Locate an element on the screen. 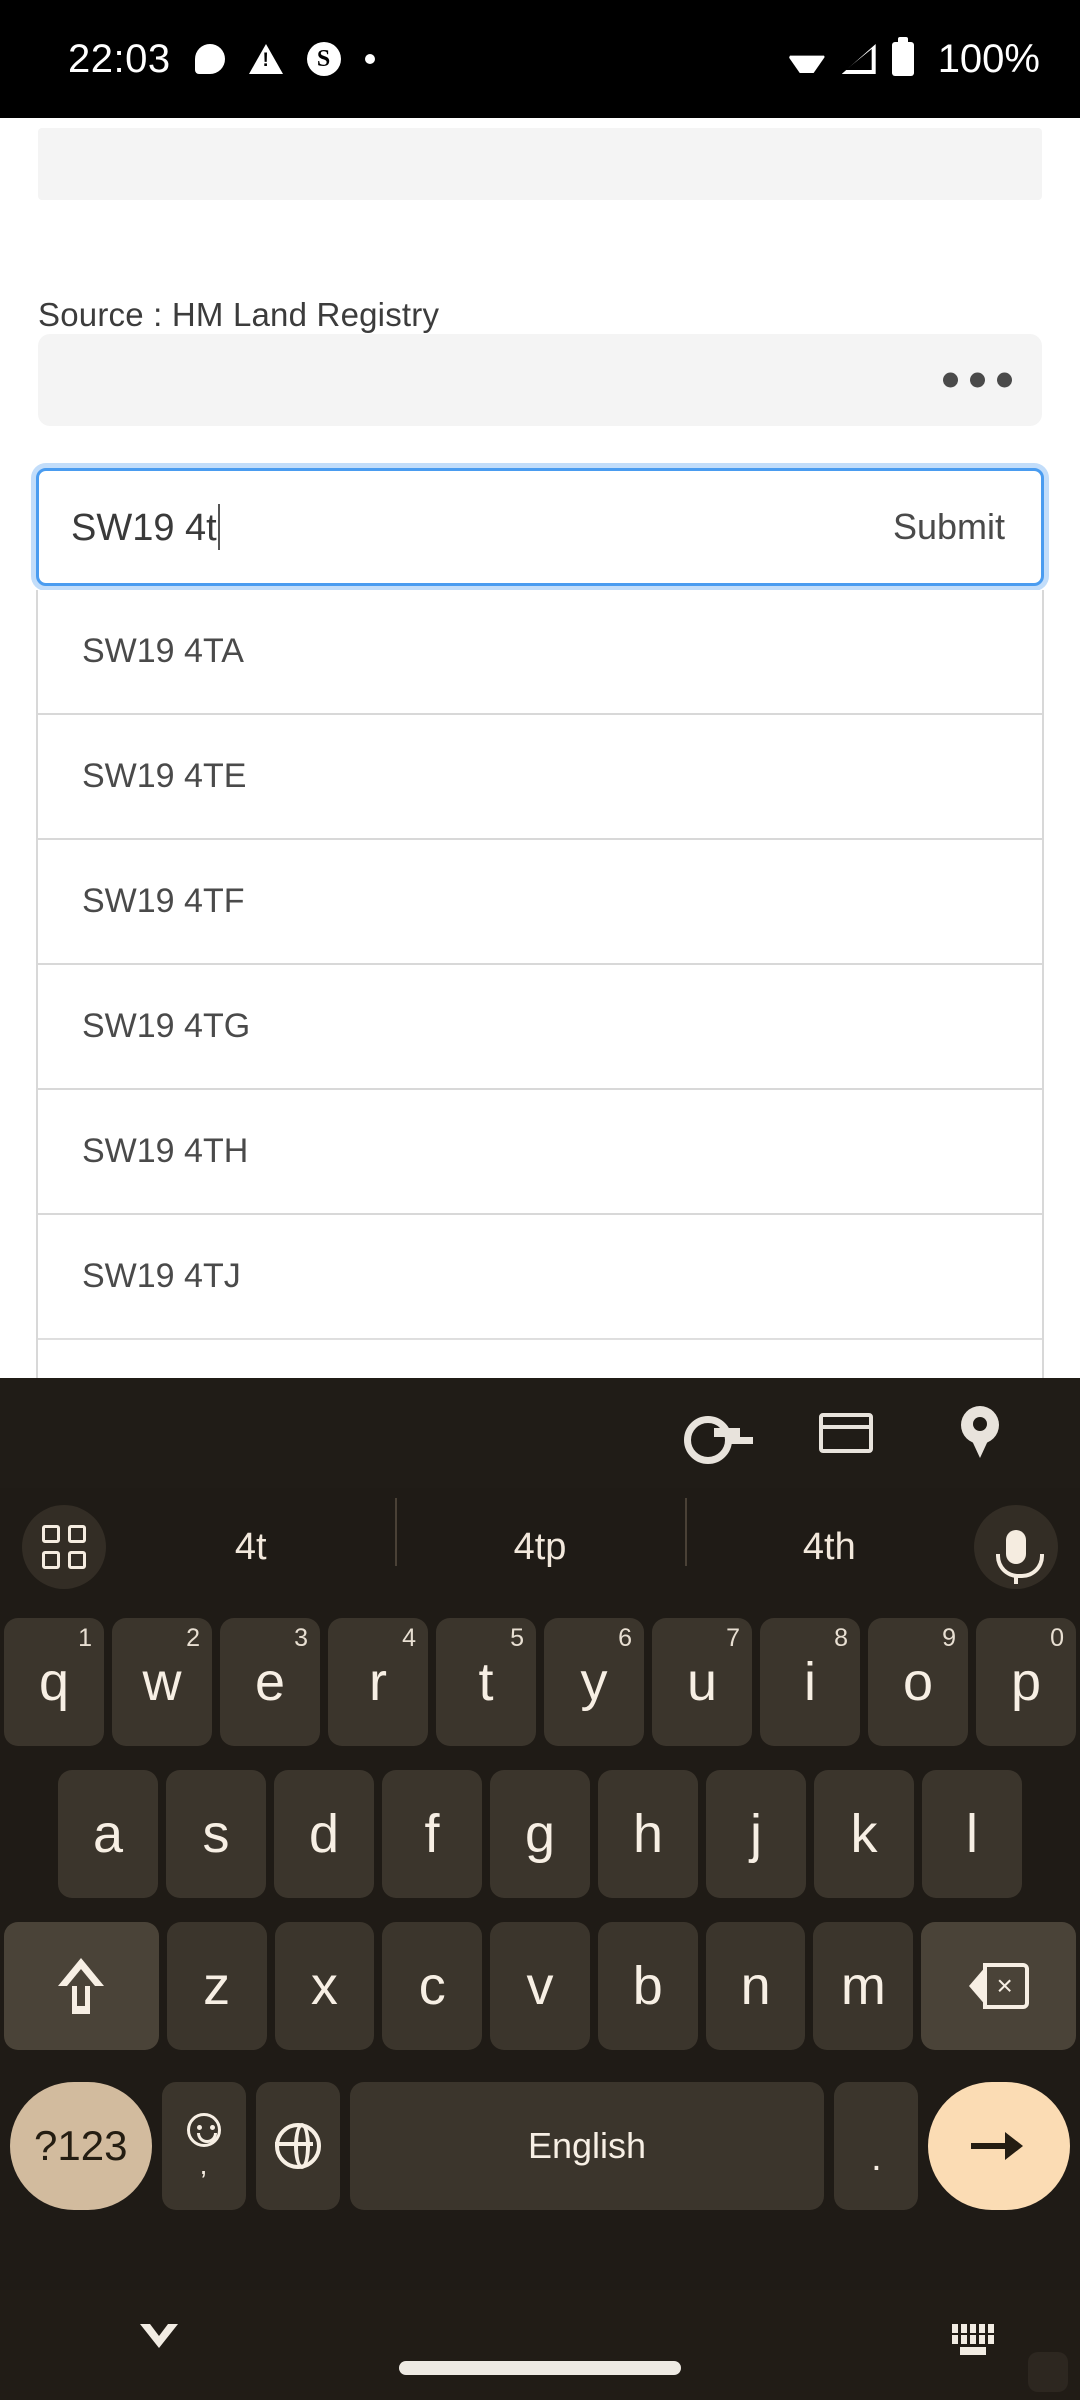 The width and height of the screenshot is (1080, 2400). nav-corner-badge is located at coordinates (1048, 2372).